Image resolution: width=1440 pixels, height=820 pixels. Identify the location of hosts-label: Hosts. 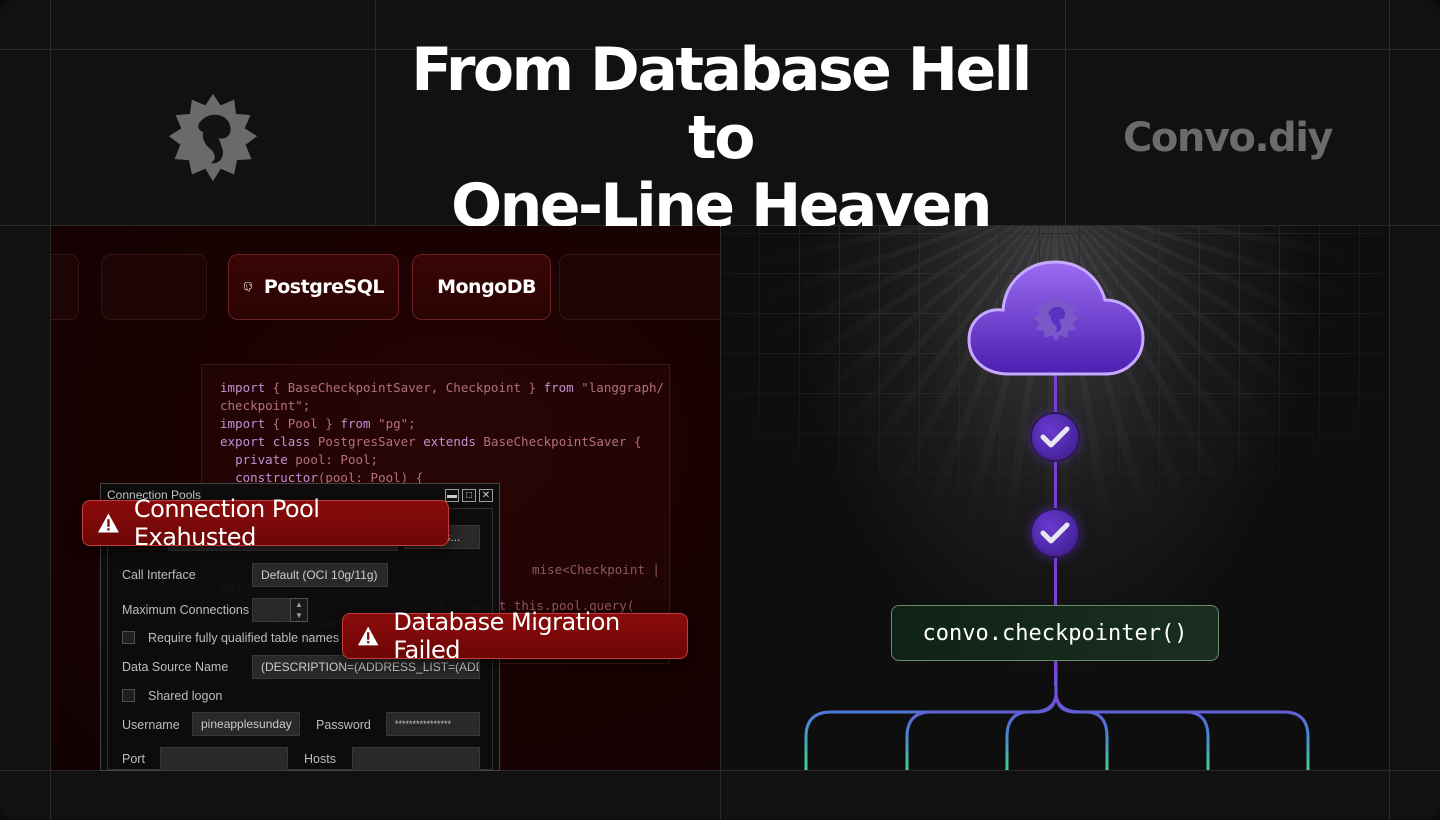
(320, 759).